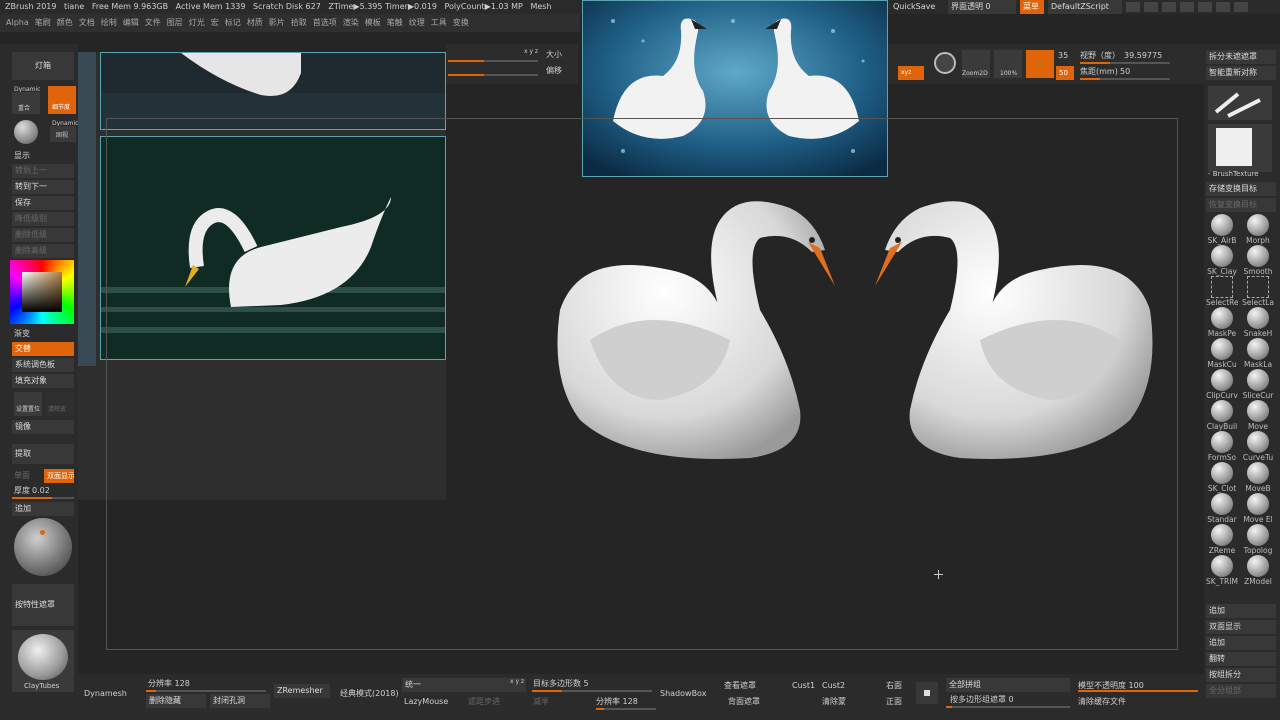 Image resolution: width=1280 pixels, height=720 pixels. Describe the element at coordinates (833, 686) in the screenshot. I see `cust2-label: Cust2` at that location.